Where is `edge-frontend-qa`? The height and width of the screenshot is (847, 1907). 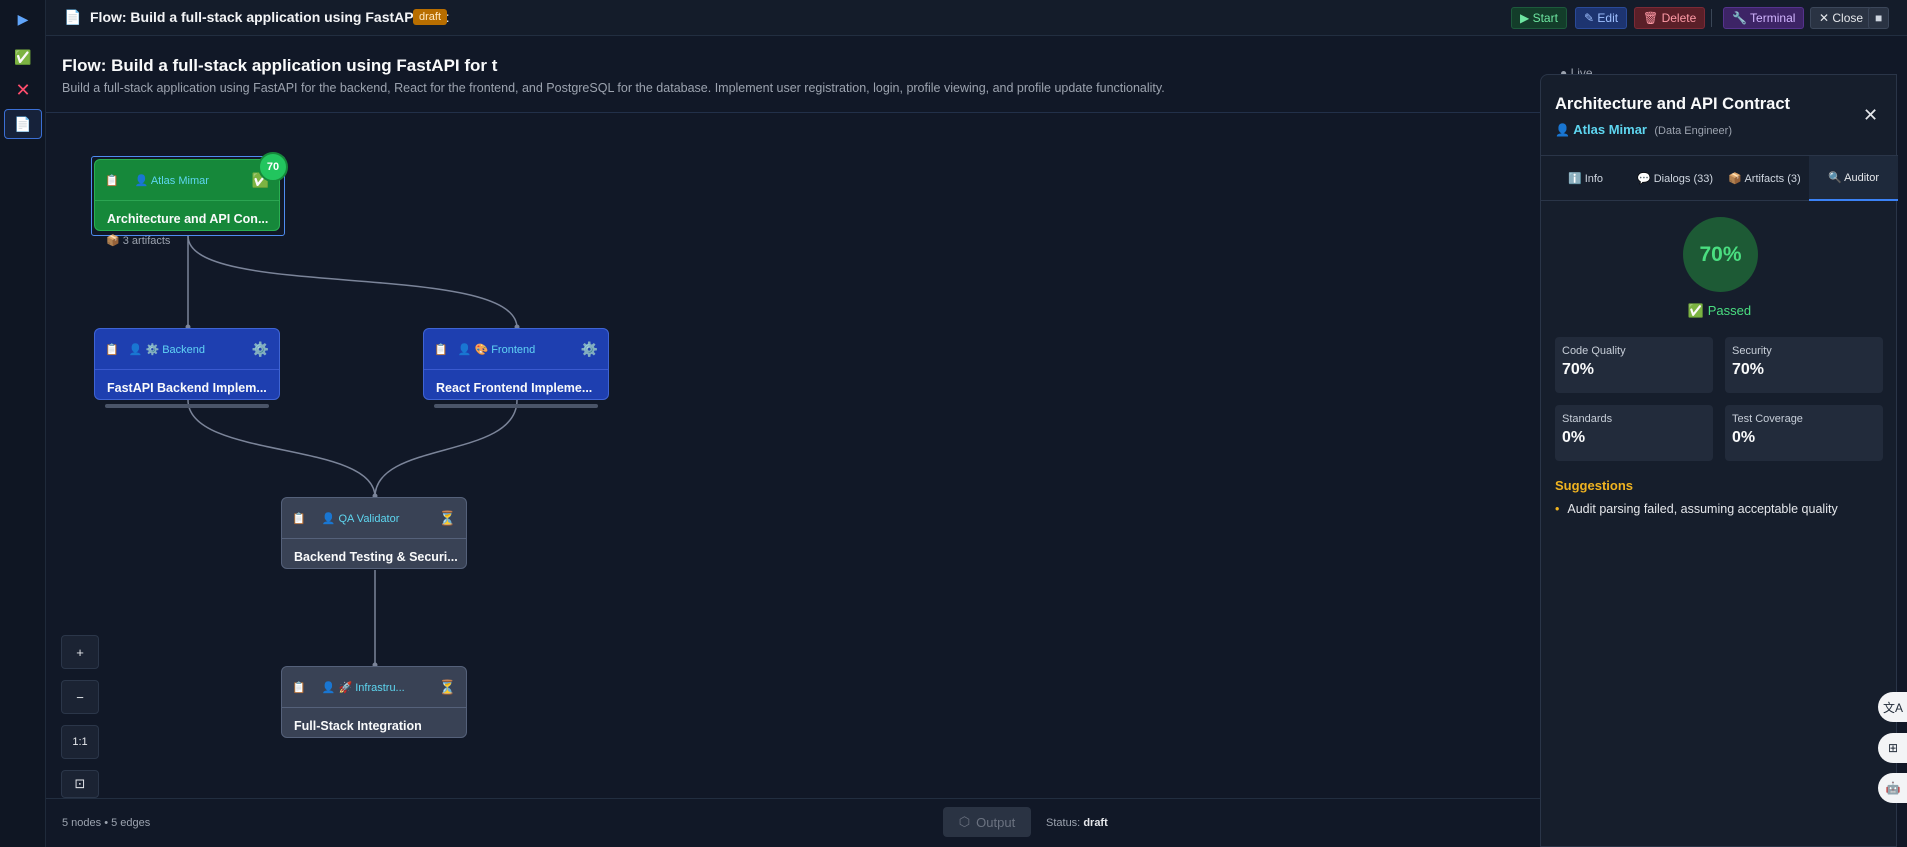
edge-frontend-qa is located at coordinates (446, 448).